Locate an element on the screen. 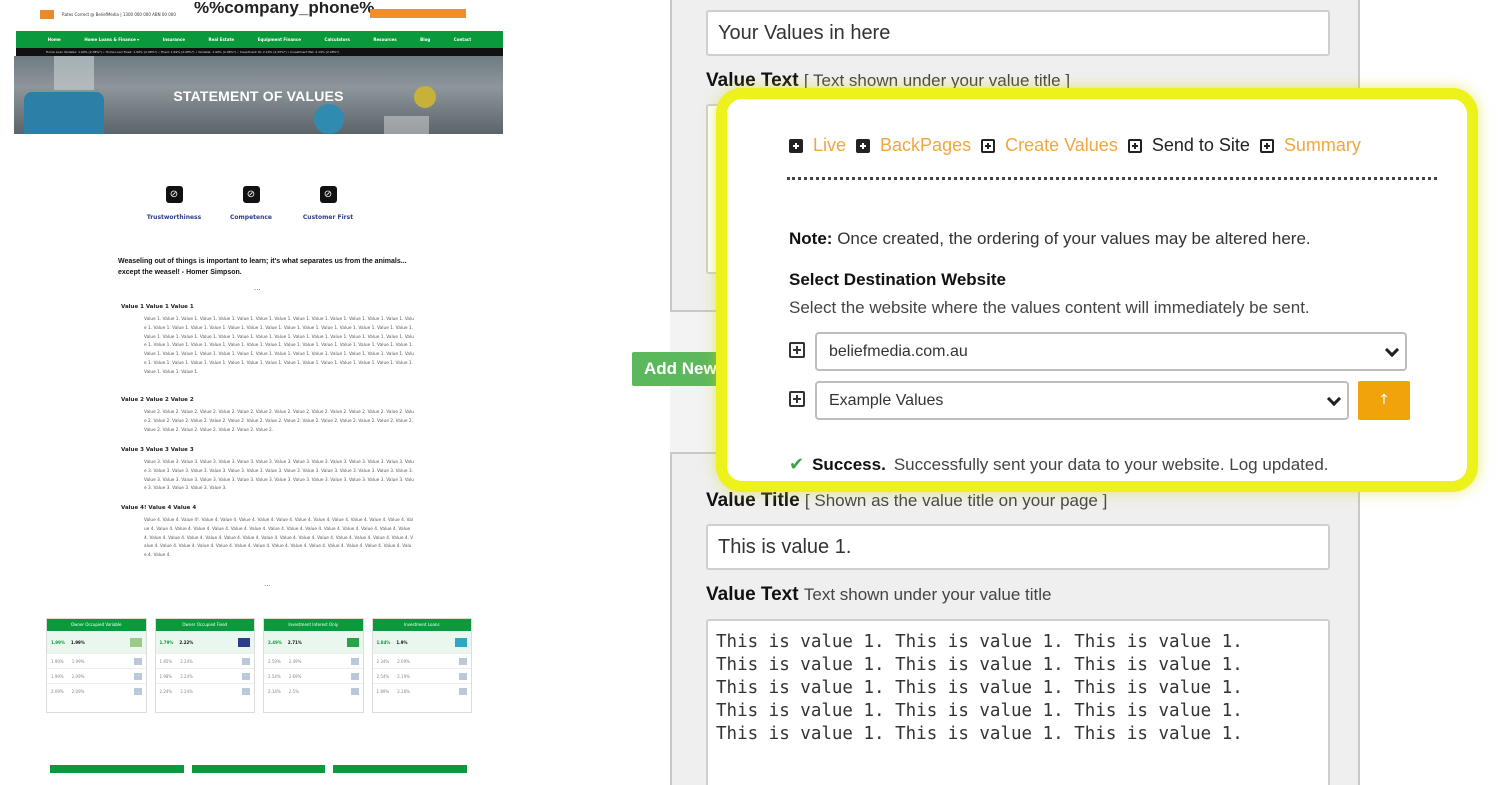 The width and height of the screenshot is (1500, 785). rate-main: 1.79% 2.22% is located at coordinates (204, 642).